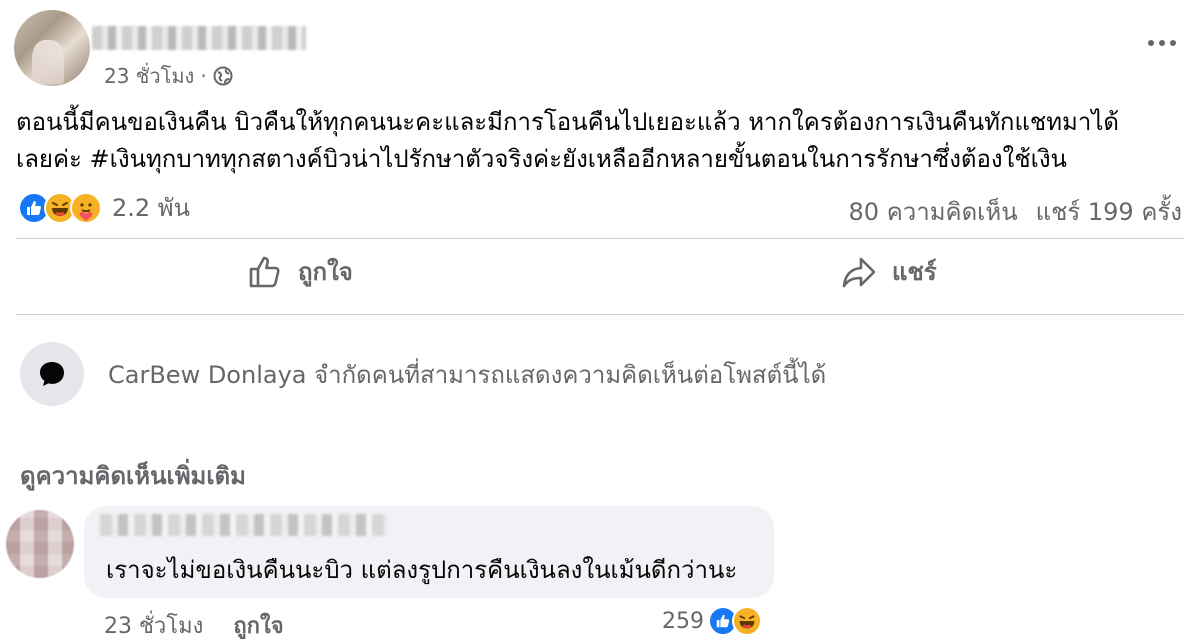 The height and width of the screenshot is (642, 1200). I want to click on comments-count: 80 ความคิดเห็น, so click(933, 211).